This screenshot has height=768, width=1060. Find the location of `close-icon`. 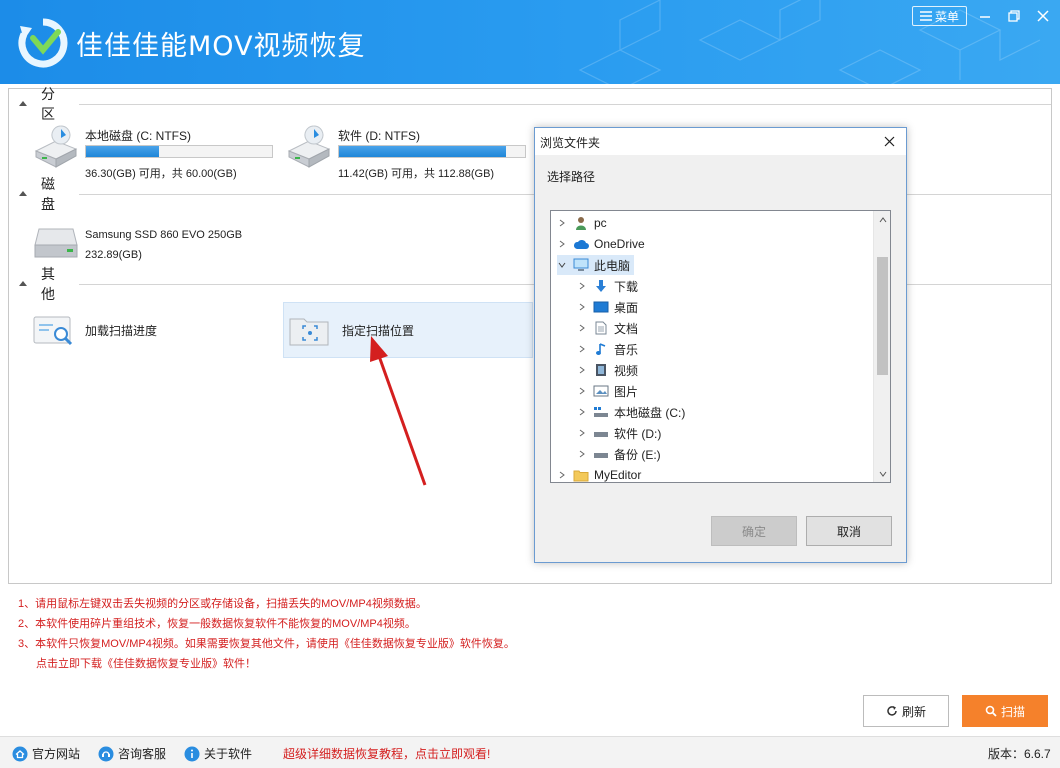

close-icon is located at coordinates (1043, 16).